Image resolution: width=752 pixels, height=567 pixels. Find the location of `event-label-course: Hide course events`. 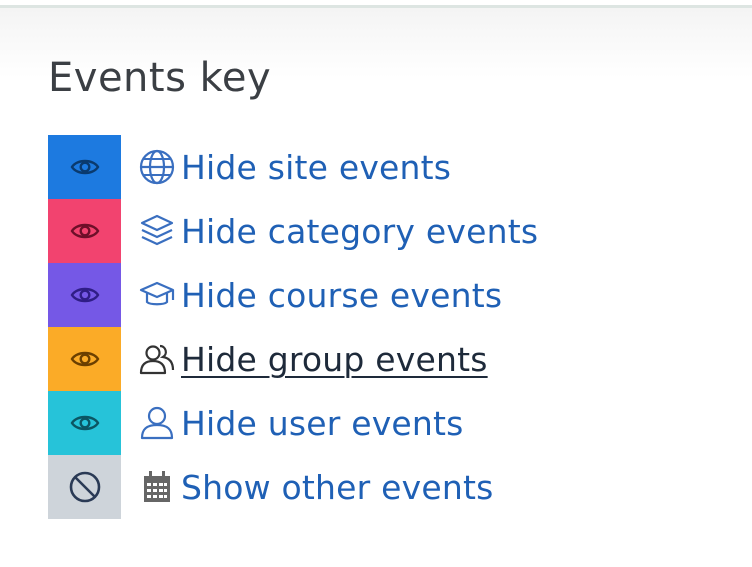

event-label-course: Hide course events is located at coordinates (341, 295).